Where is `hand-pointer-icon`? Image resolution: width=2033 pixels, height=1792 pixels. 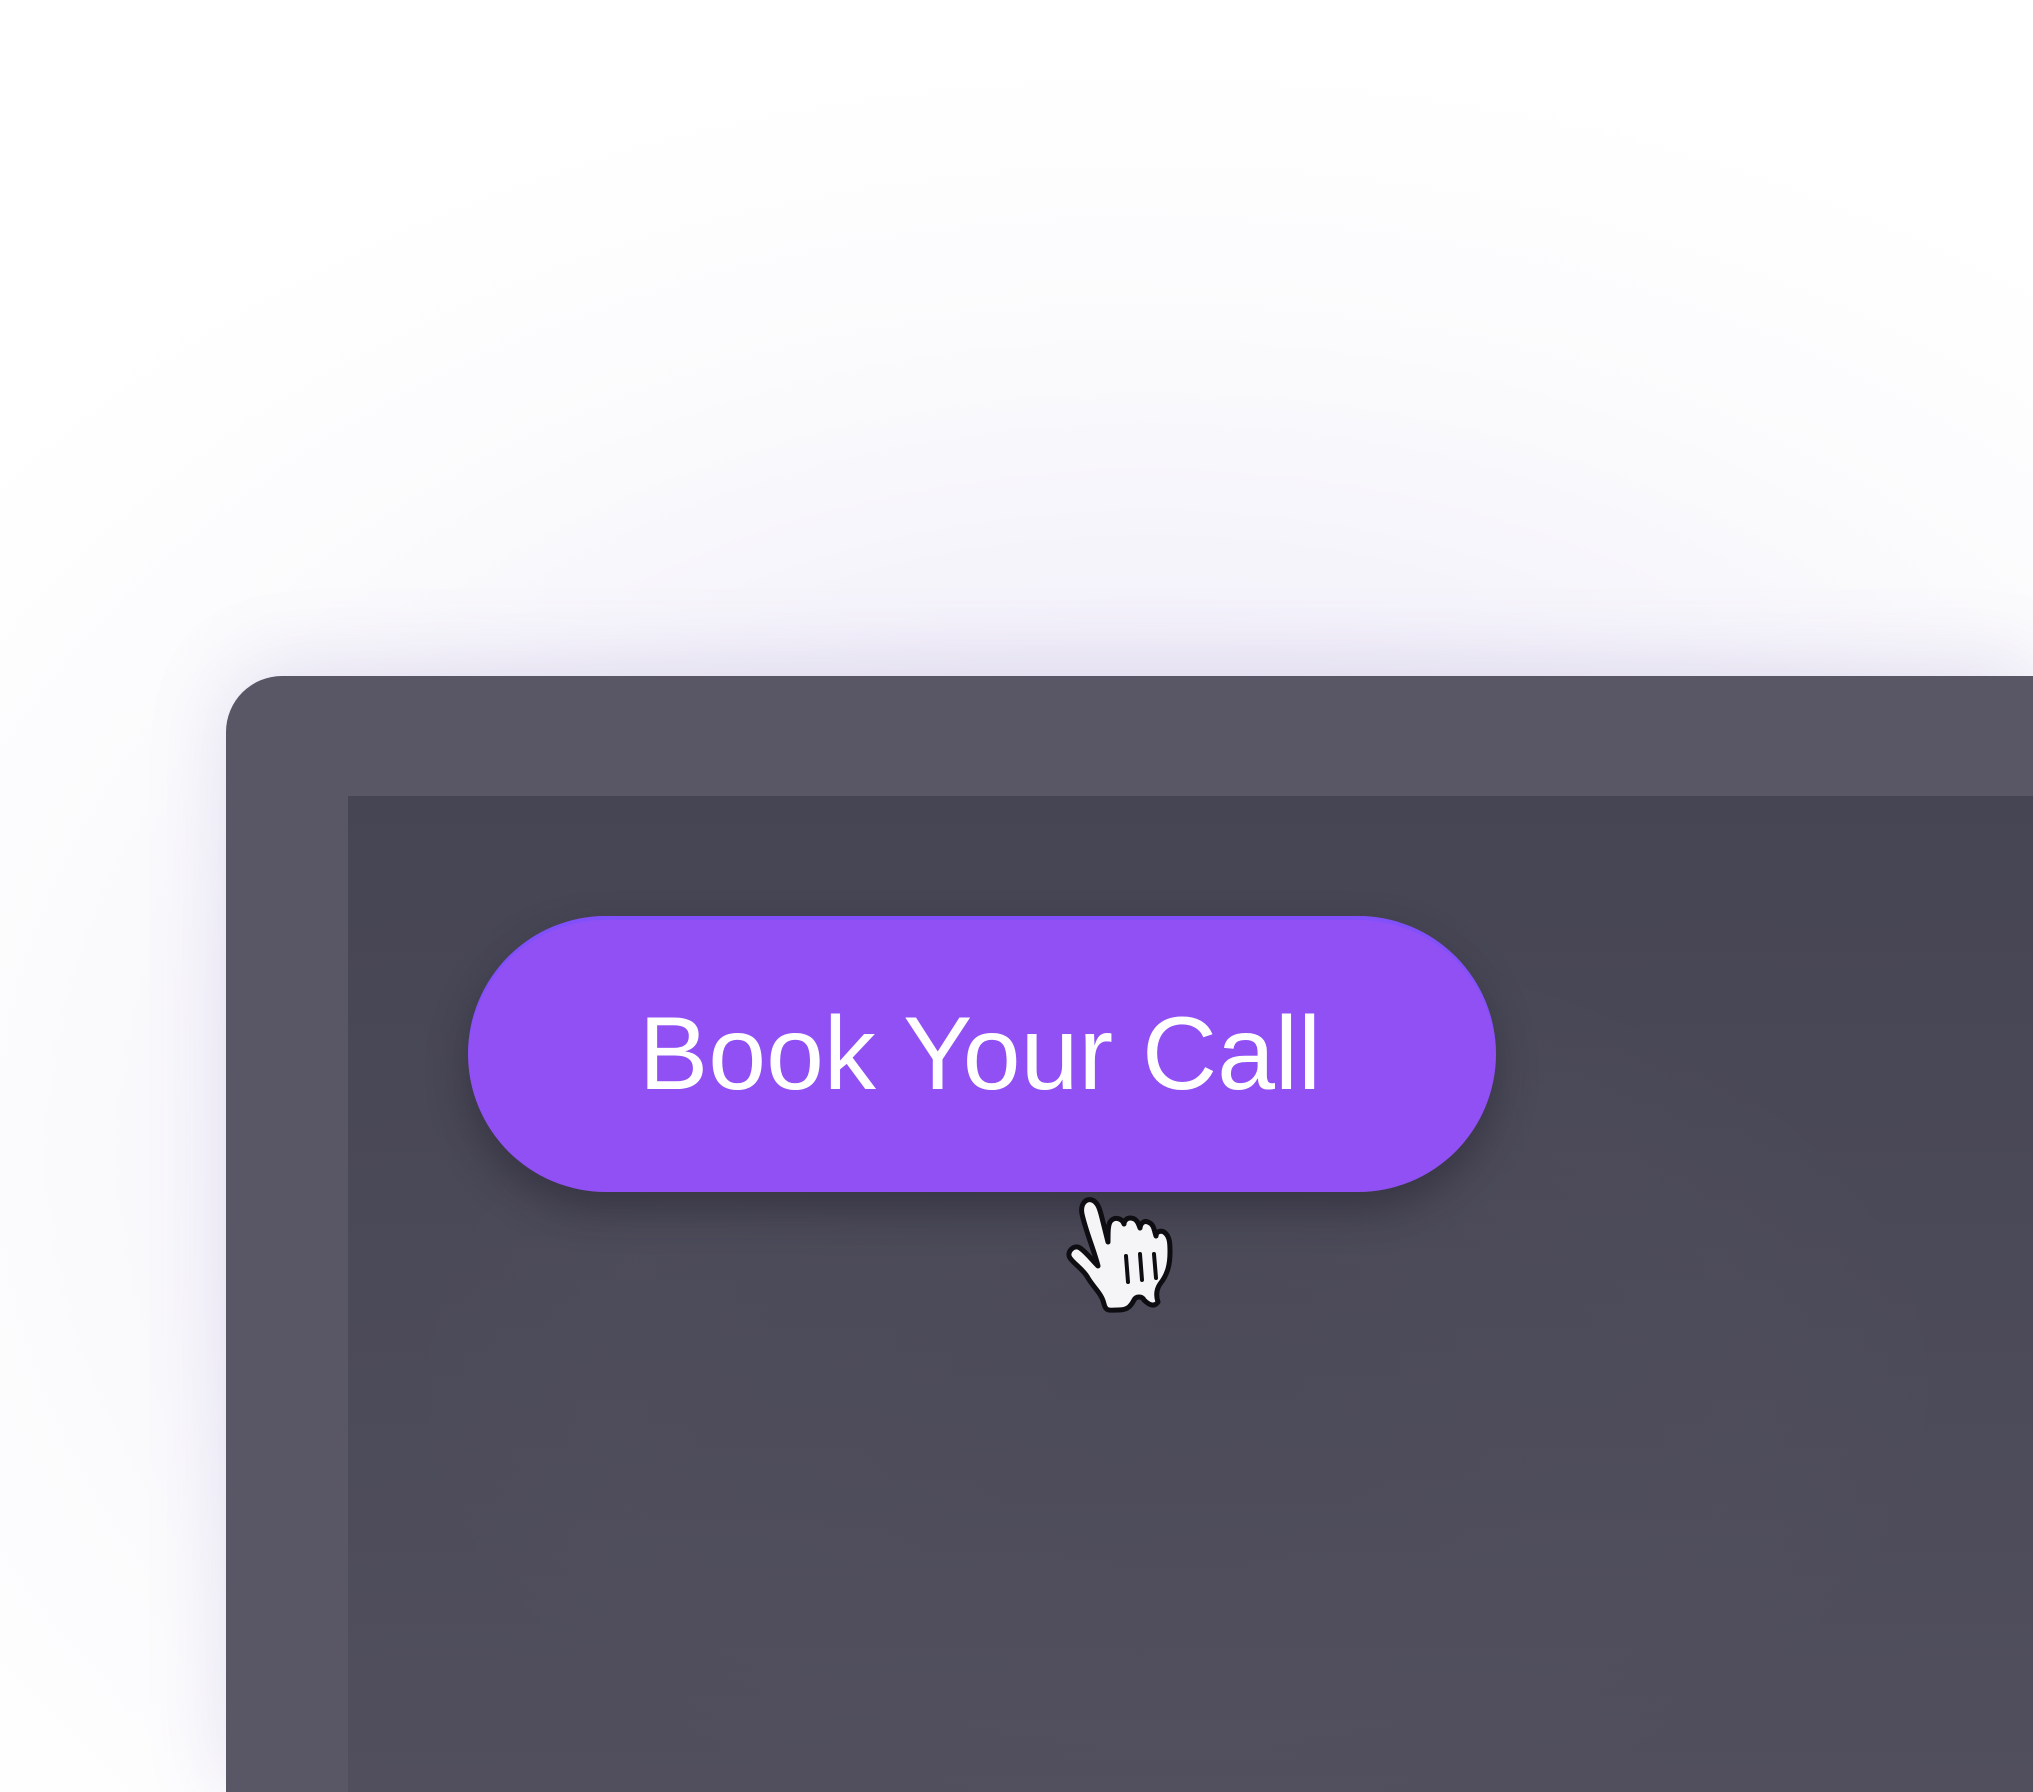
hand-pointer-icon is located at coordinates (1119, 1255).